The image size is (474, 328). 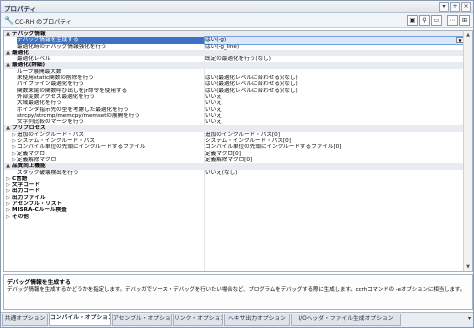 What do you see at coordinates (444, 7) in the screenshot?
I see `window-menu-button: ▾` at bounding box center [444, 7].